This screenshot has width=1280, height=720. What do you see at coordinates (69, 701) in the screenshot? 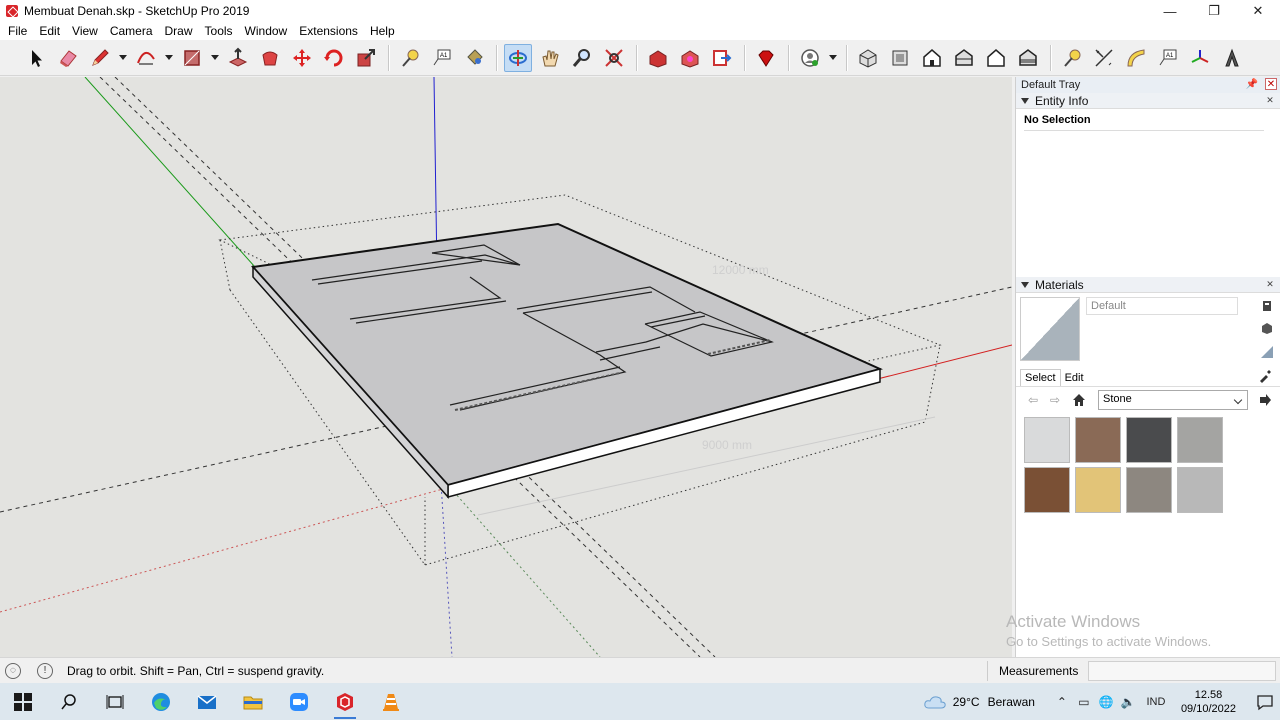
I see `search-button` at bounding box center [69, 701].